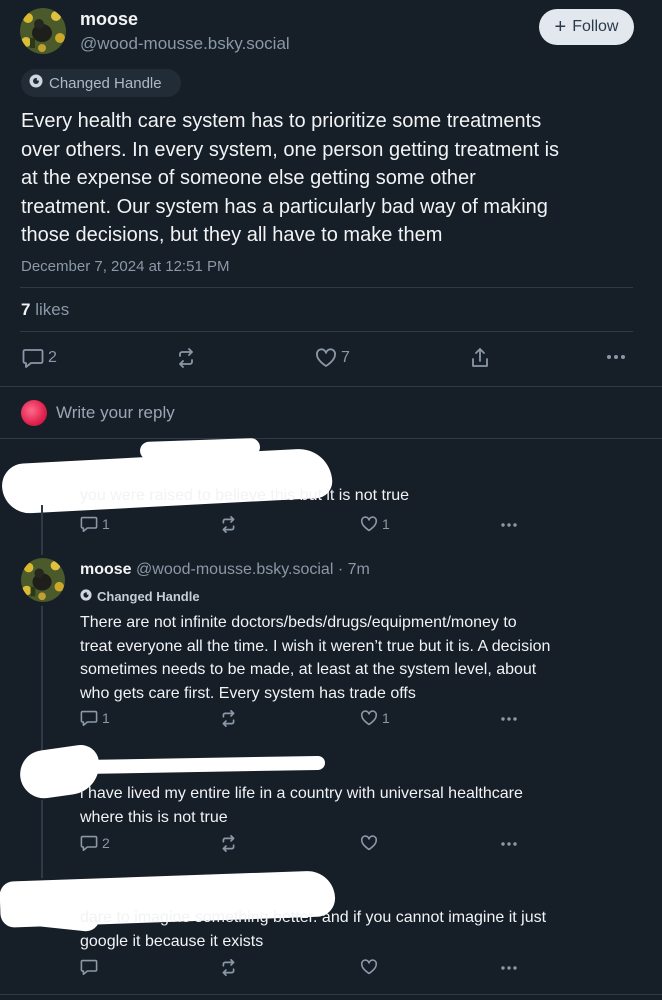 The image size is (662, 1000). Describe the element at coordinates (34, 413) in the screenshot. I see `own-avatar` at that location.